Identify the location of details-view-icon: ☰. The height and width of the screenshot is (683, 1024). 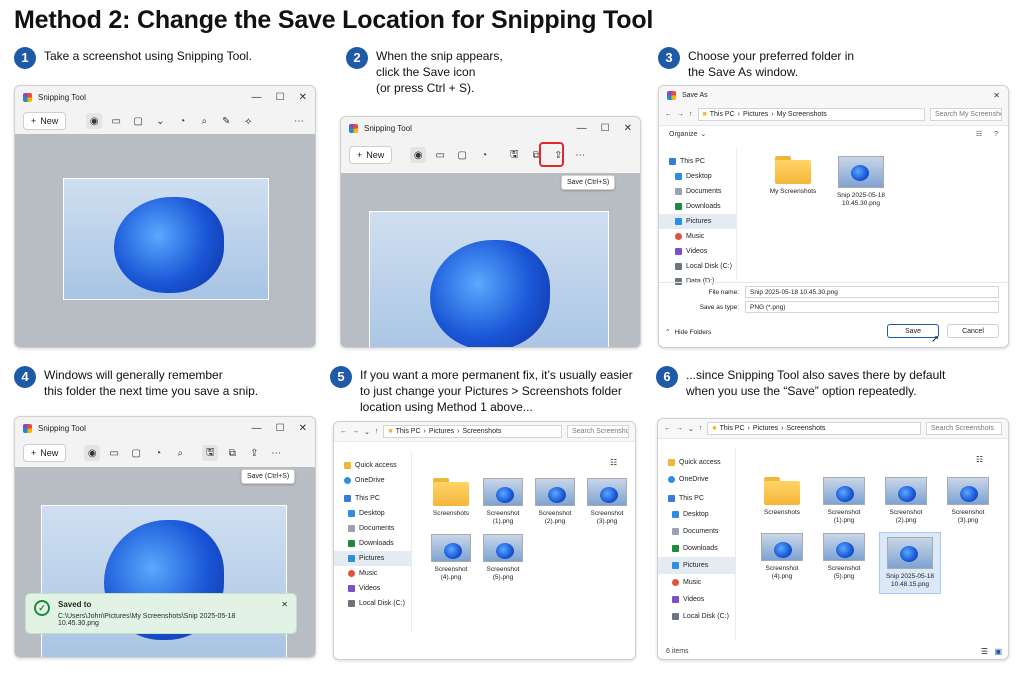
(984, 651).